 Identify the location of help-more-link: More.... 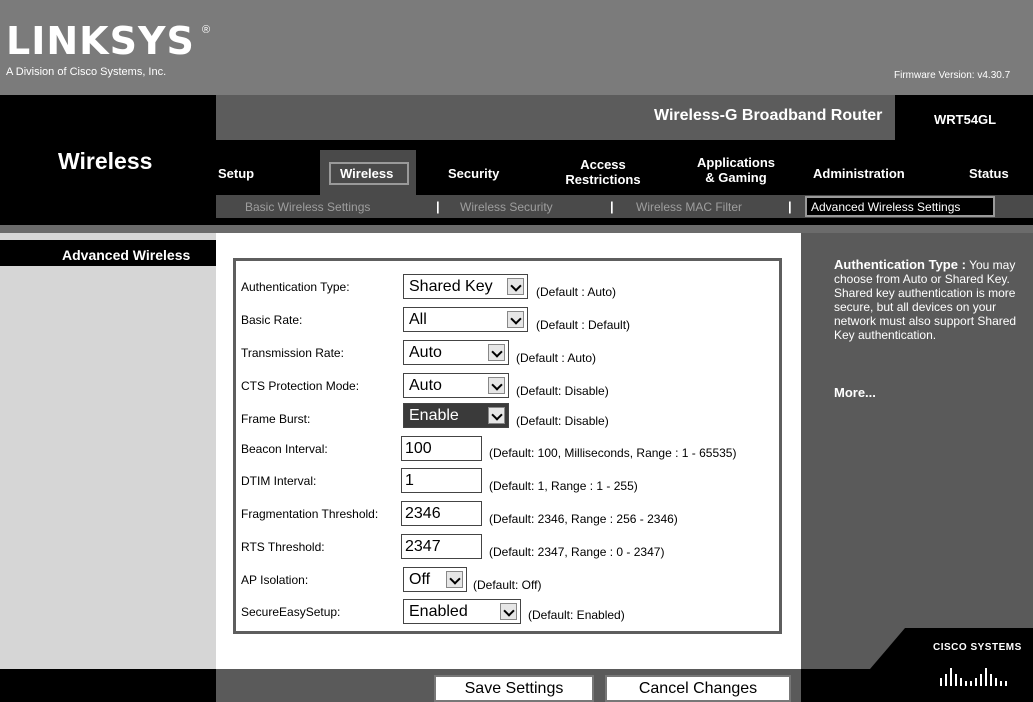
(855, 392).